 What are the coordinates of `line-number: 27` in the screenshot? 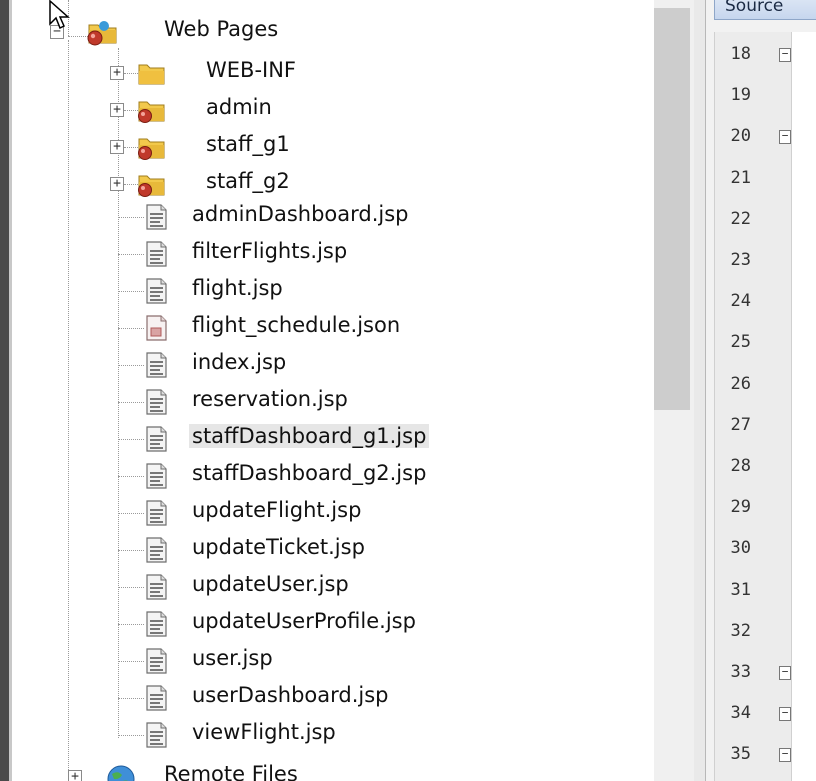 It's located at (740, 424).